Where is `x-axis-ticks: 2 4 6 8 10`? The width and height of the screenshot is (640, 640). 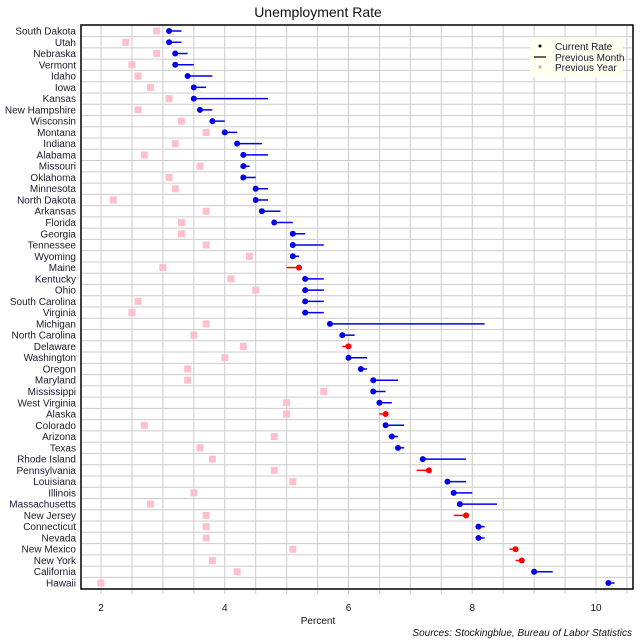
x-axis-ticks: 2 4 6 8 10 is located at coordinates (363, 601).